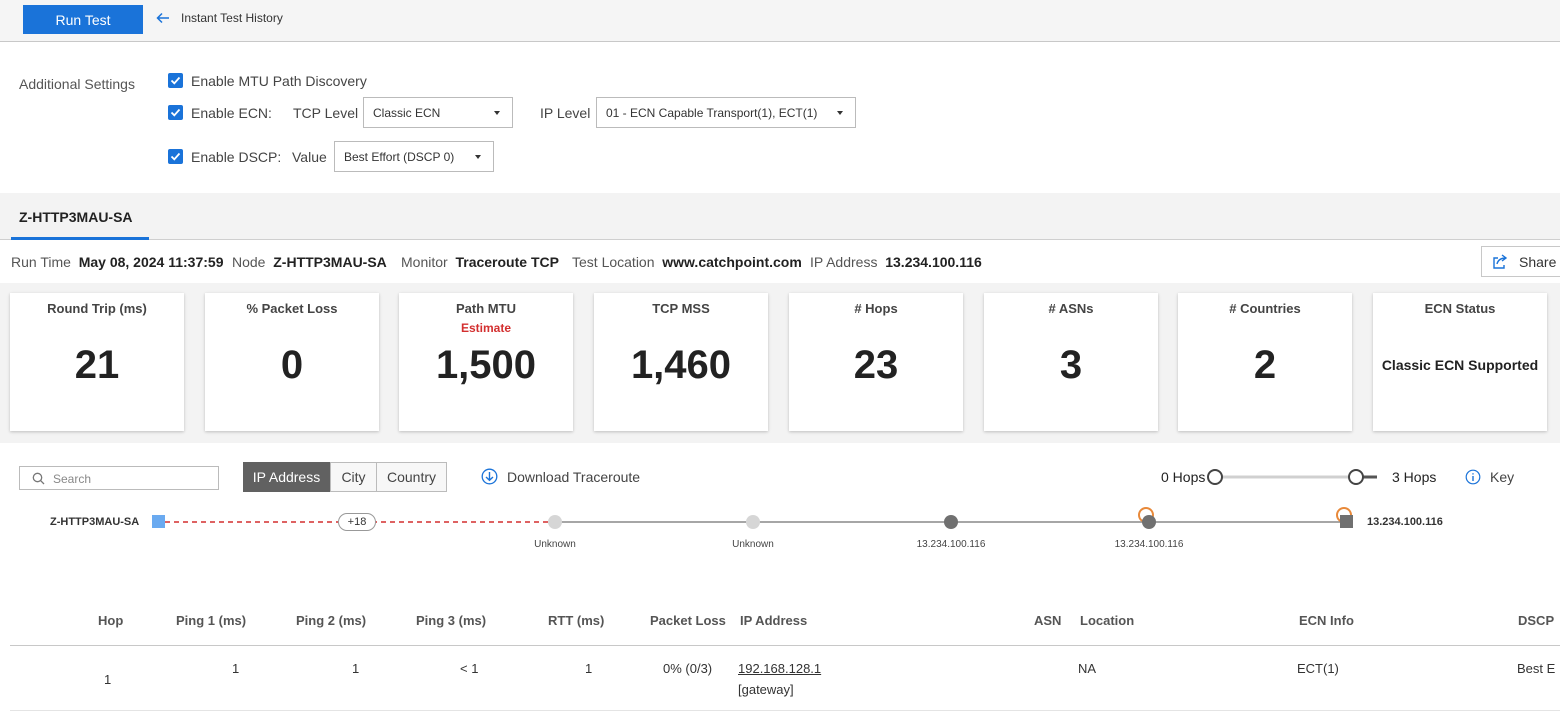  What do you see at coordinates (1460, 365) in the screenshot?
I see `metric-value: Classic ECN Supported` at bounding box center [1460, 365].